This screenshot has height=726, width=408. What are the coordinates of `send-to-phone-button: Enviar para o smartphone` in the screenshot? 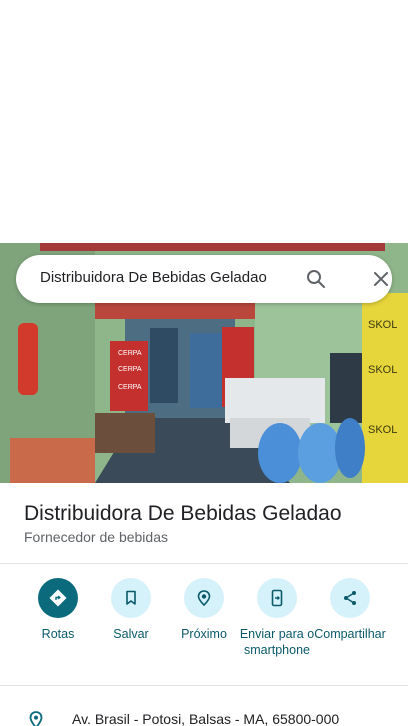 It's located at (277, 618).